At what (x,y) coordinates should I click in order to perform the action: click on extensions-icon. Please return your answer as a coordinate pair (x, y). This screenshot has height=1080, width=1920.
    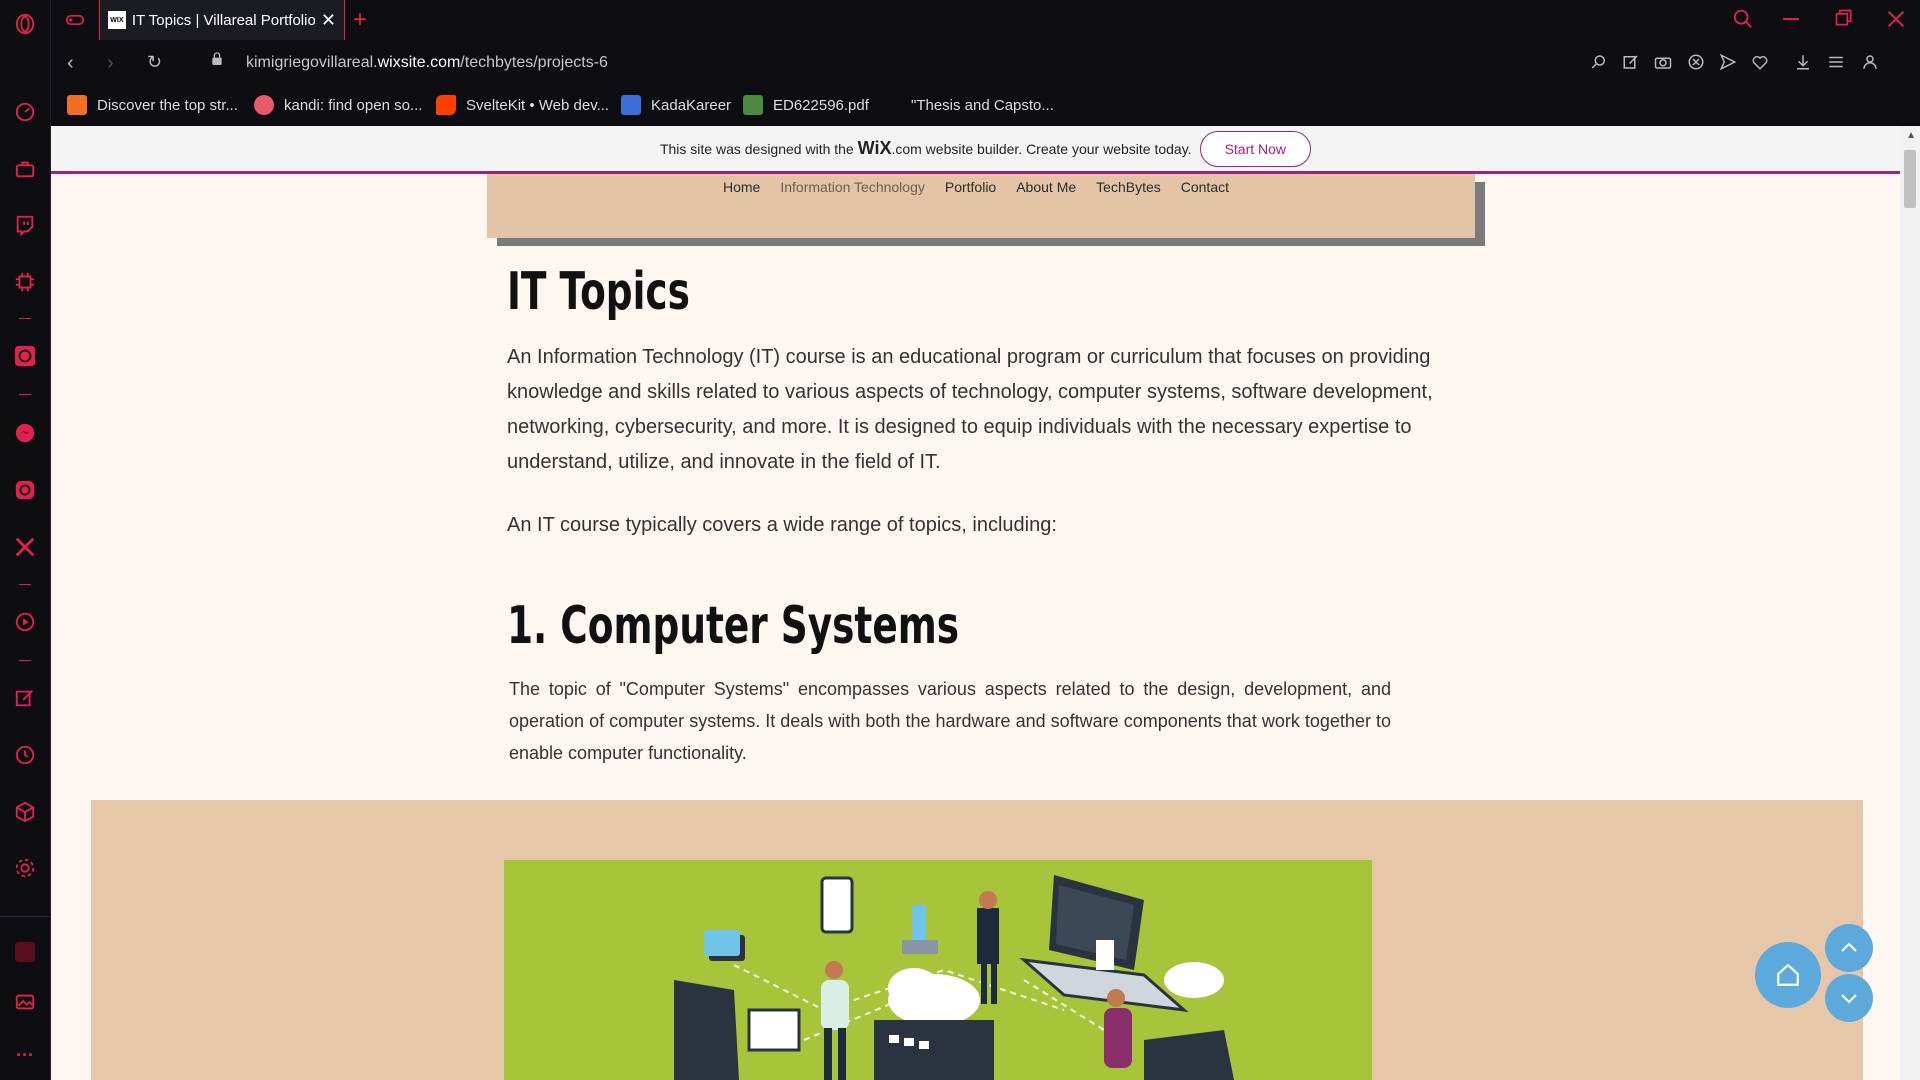
    Looking at the image, I should click on (25, 812).